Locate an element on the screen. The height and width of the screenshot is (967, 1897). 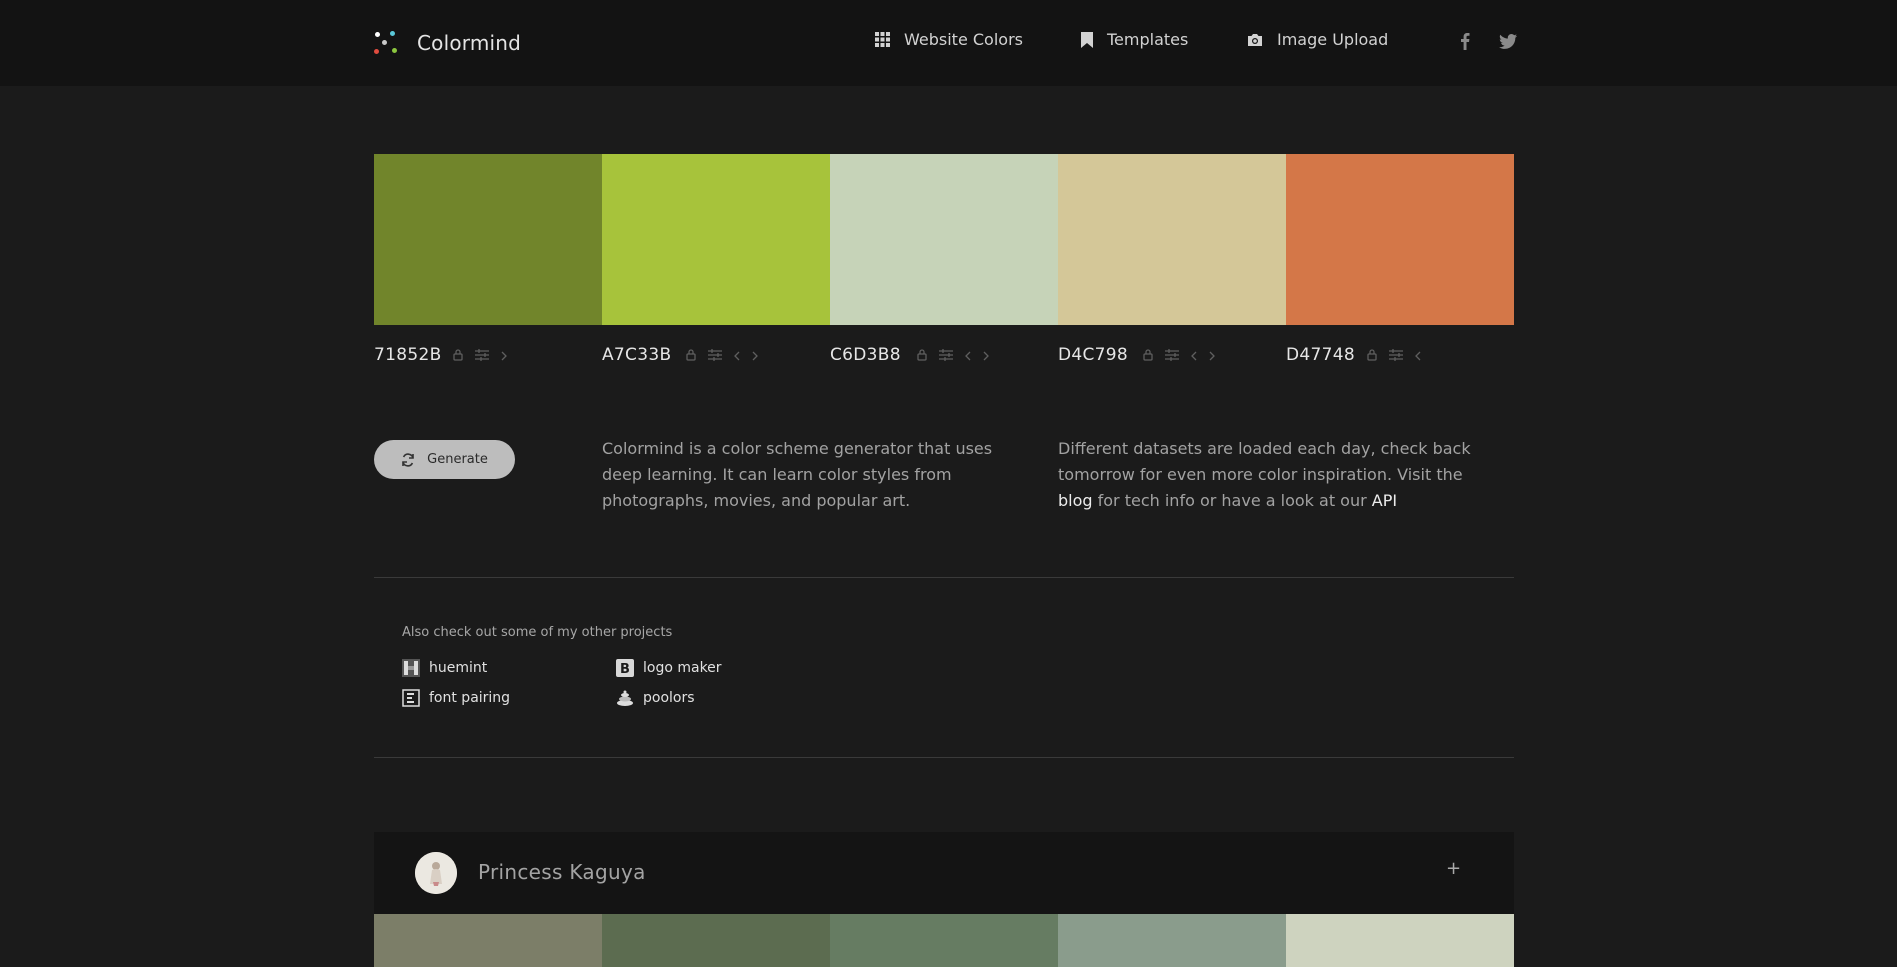
nav-website-colors: Website Colors is located at coordinates (949, 39).